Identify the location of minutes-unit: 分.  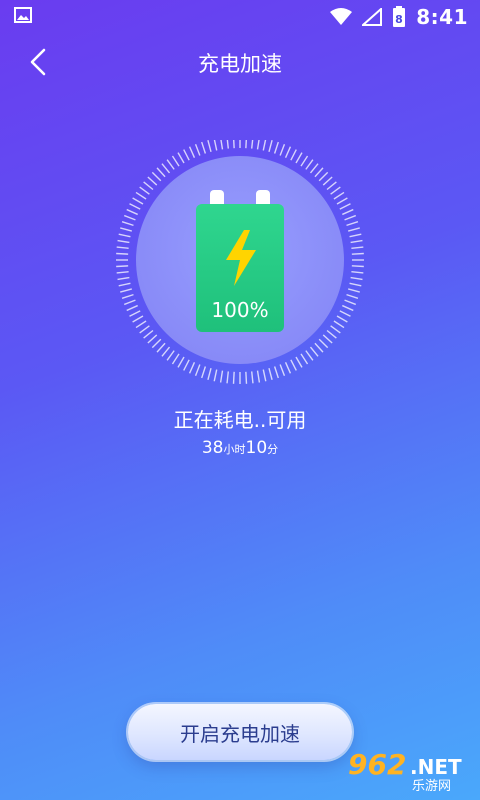
(273, 449).